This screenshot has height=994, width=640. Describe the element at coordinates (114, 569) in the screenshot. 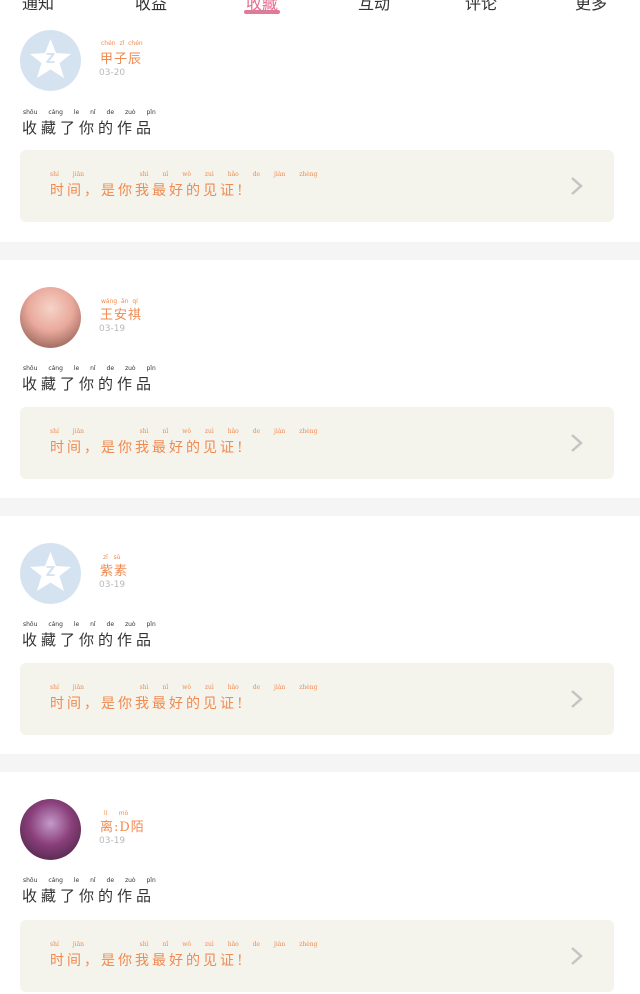

I see `username: 紫素` at that location.